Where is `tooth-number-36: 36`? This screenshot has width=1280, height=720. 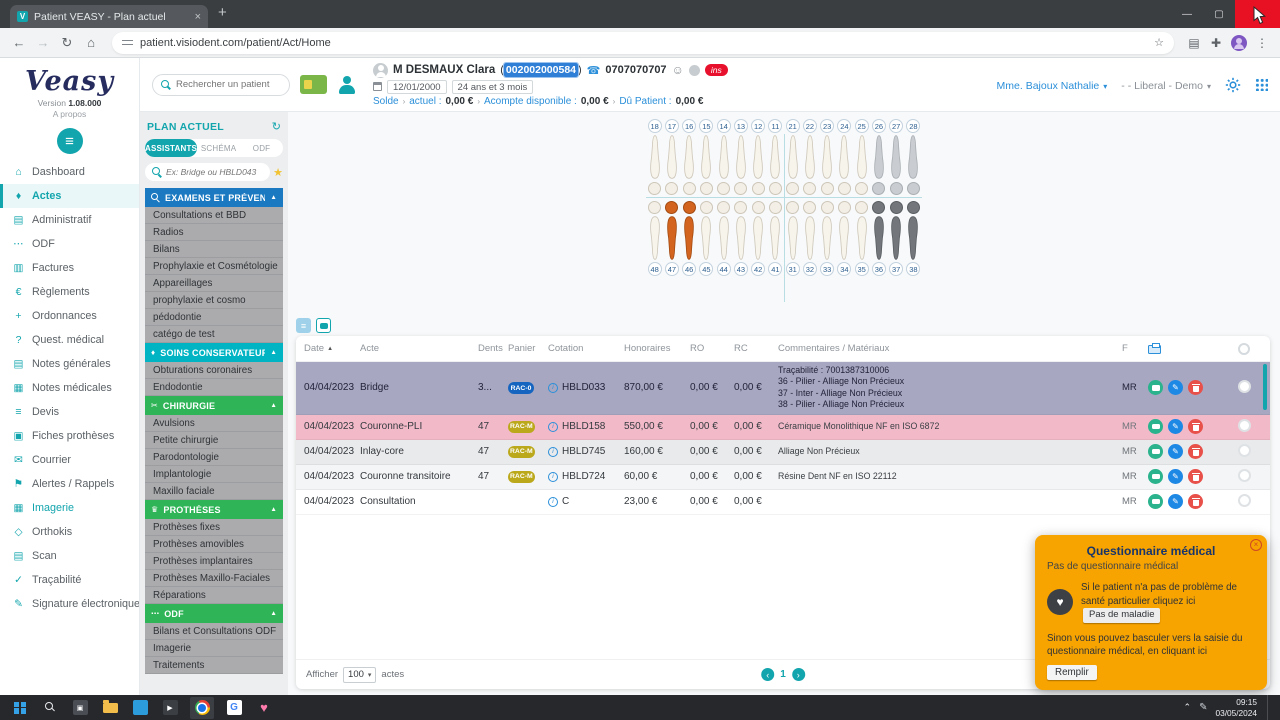 tooth-number-36: 36 is located at coordinates (878, 269).